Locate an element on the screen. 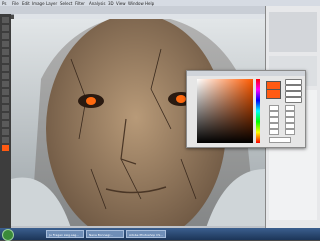  color-picker-dialog is located at coordinates (246, 109).